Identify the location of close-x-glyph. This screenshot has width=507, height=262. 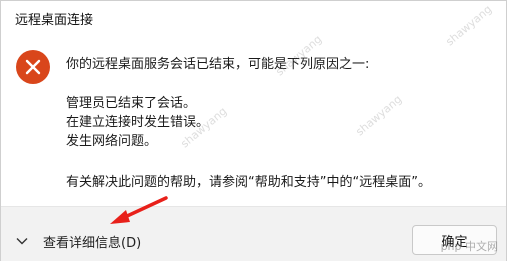
(33, 67).